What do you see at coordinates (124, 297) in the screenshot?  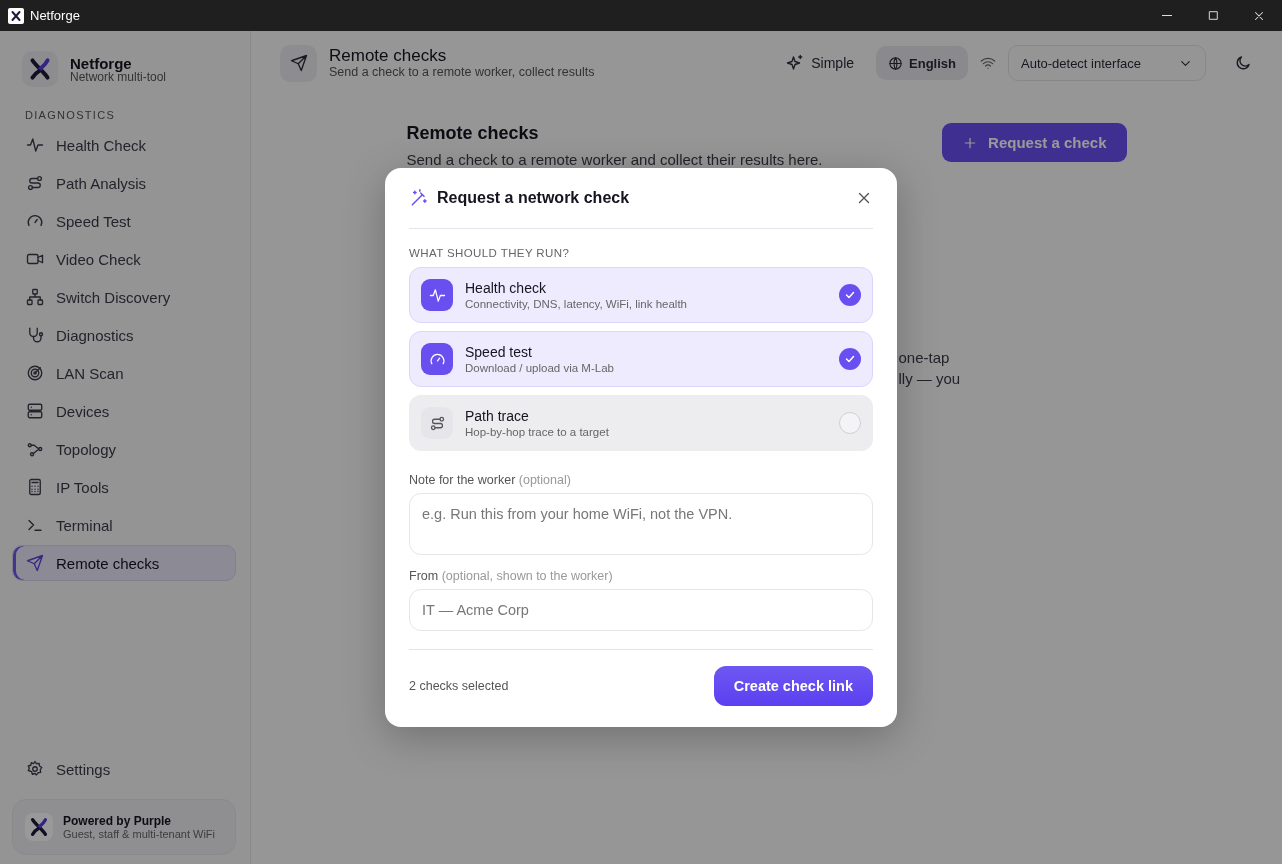 I see `sidebar-item: Switch Discovery` at bounding box center [124, 297].